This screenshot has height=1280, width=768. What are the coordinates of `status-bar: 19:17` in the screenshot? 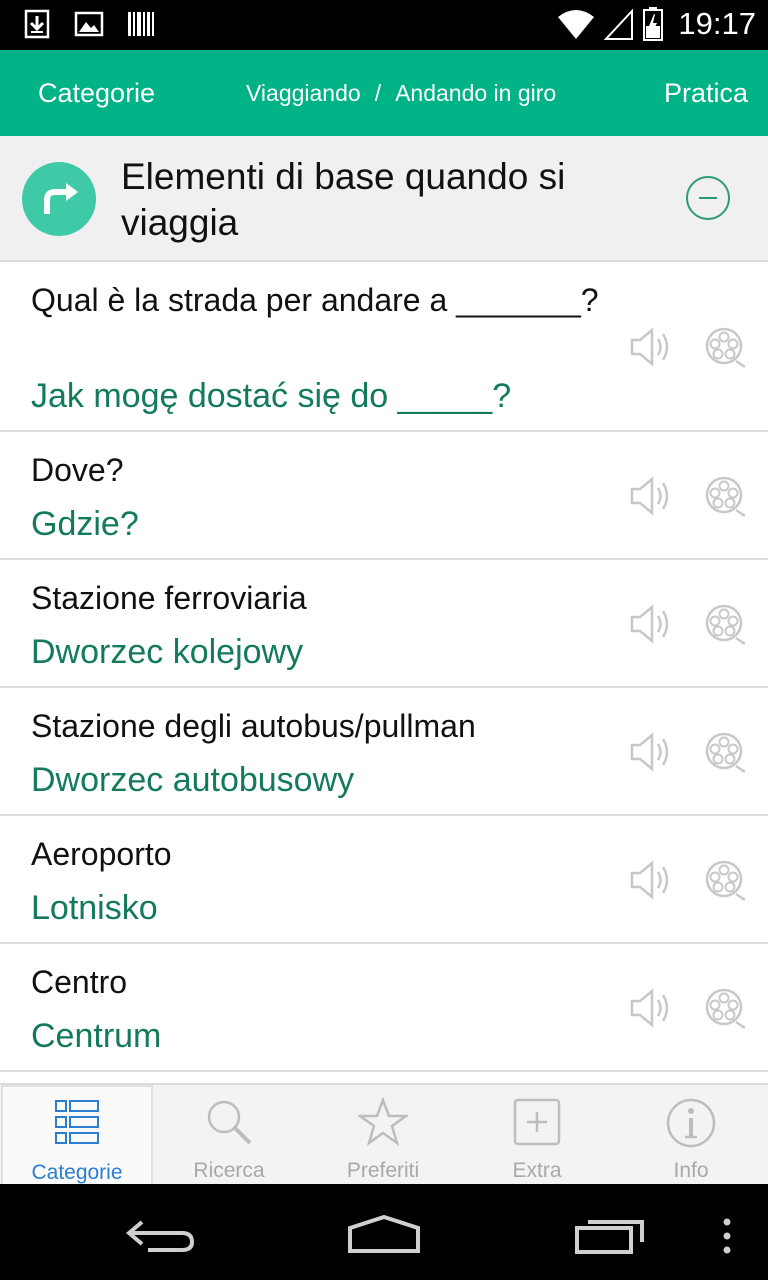 It's located at (384, 25).